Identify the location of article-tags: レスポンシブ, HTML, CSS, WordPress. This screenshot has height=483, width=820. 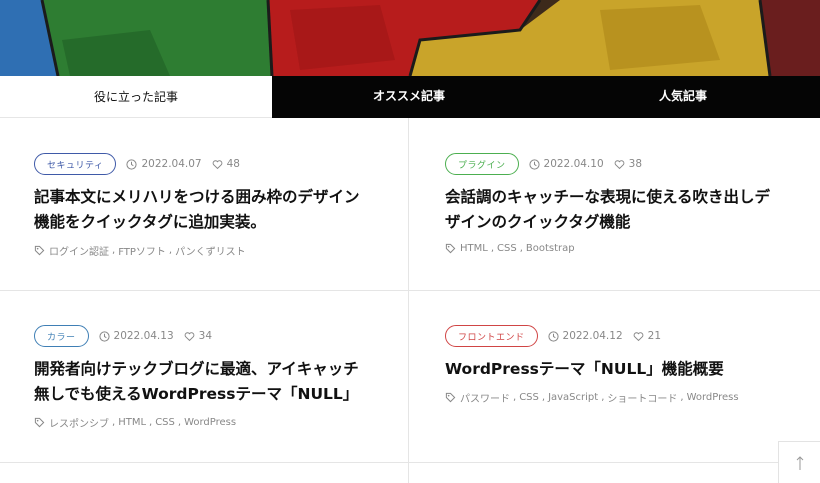
(214, 422).